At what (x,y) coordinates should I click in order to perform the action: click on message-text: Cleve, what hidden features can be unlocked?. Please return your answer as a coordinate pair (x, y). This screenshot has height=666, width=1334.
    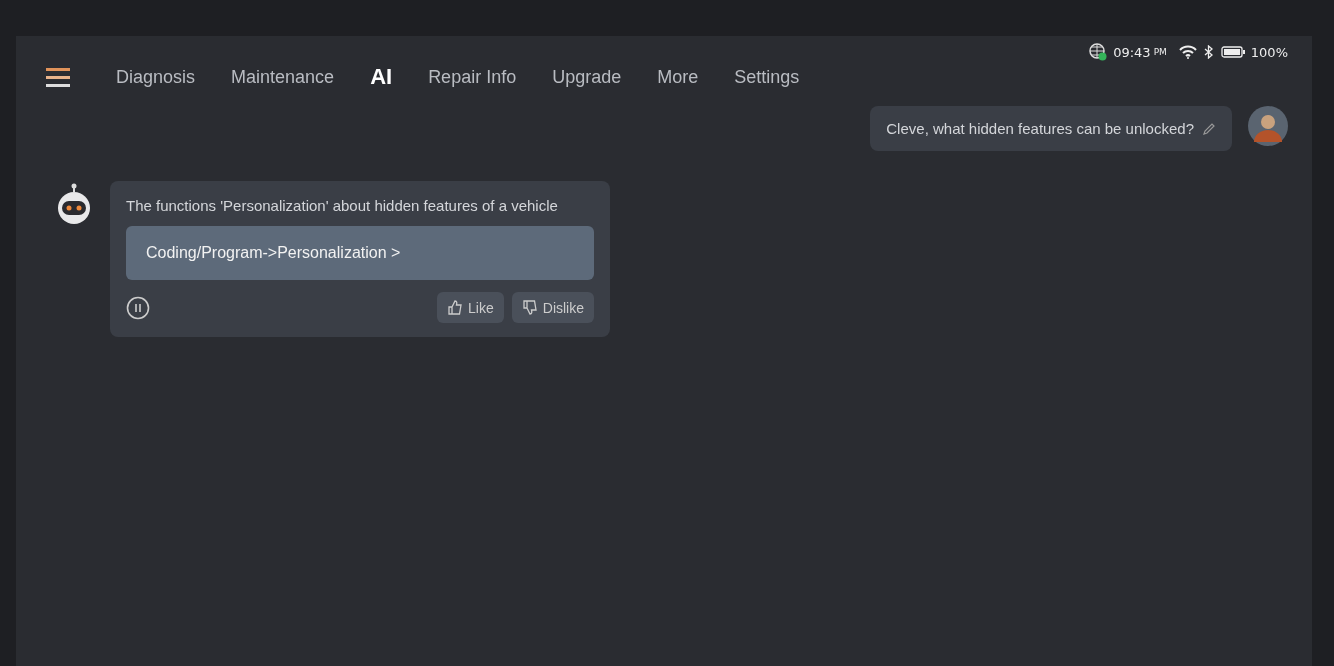
    Looking at the image, I should click on (1040, 128).